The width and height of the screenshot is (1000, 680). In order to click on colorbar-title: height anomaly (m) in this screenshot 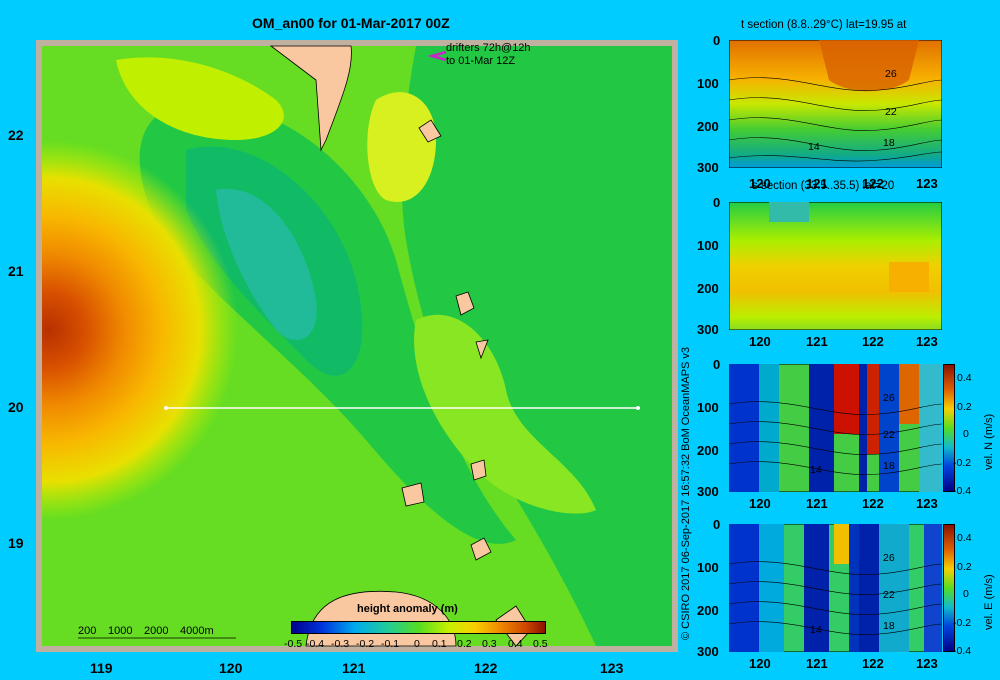, I will do `click(407, 609)`.